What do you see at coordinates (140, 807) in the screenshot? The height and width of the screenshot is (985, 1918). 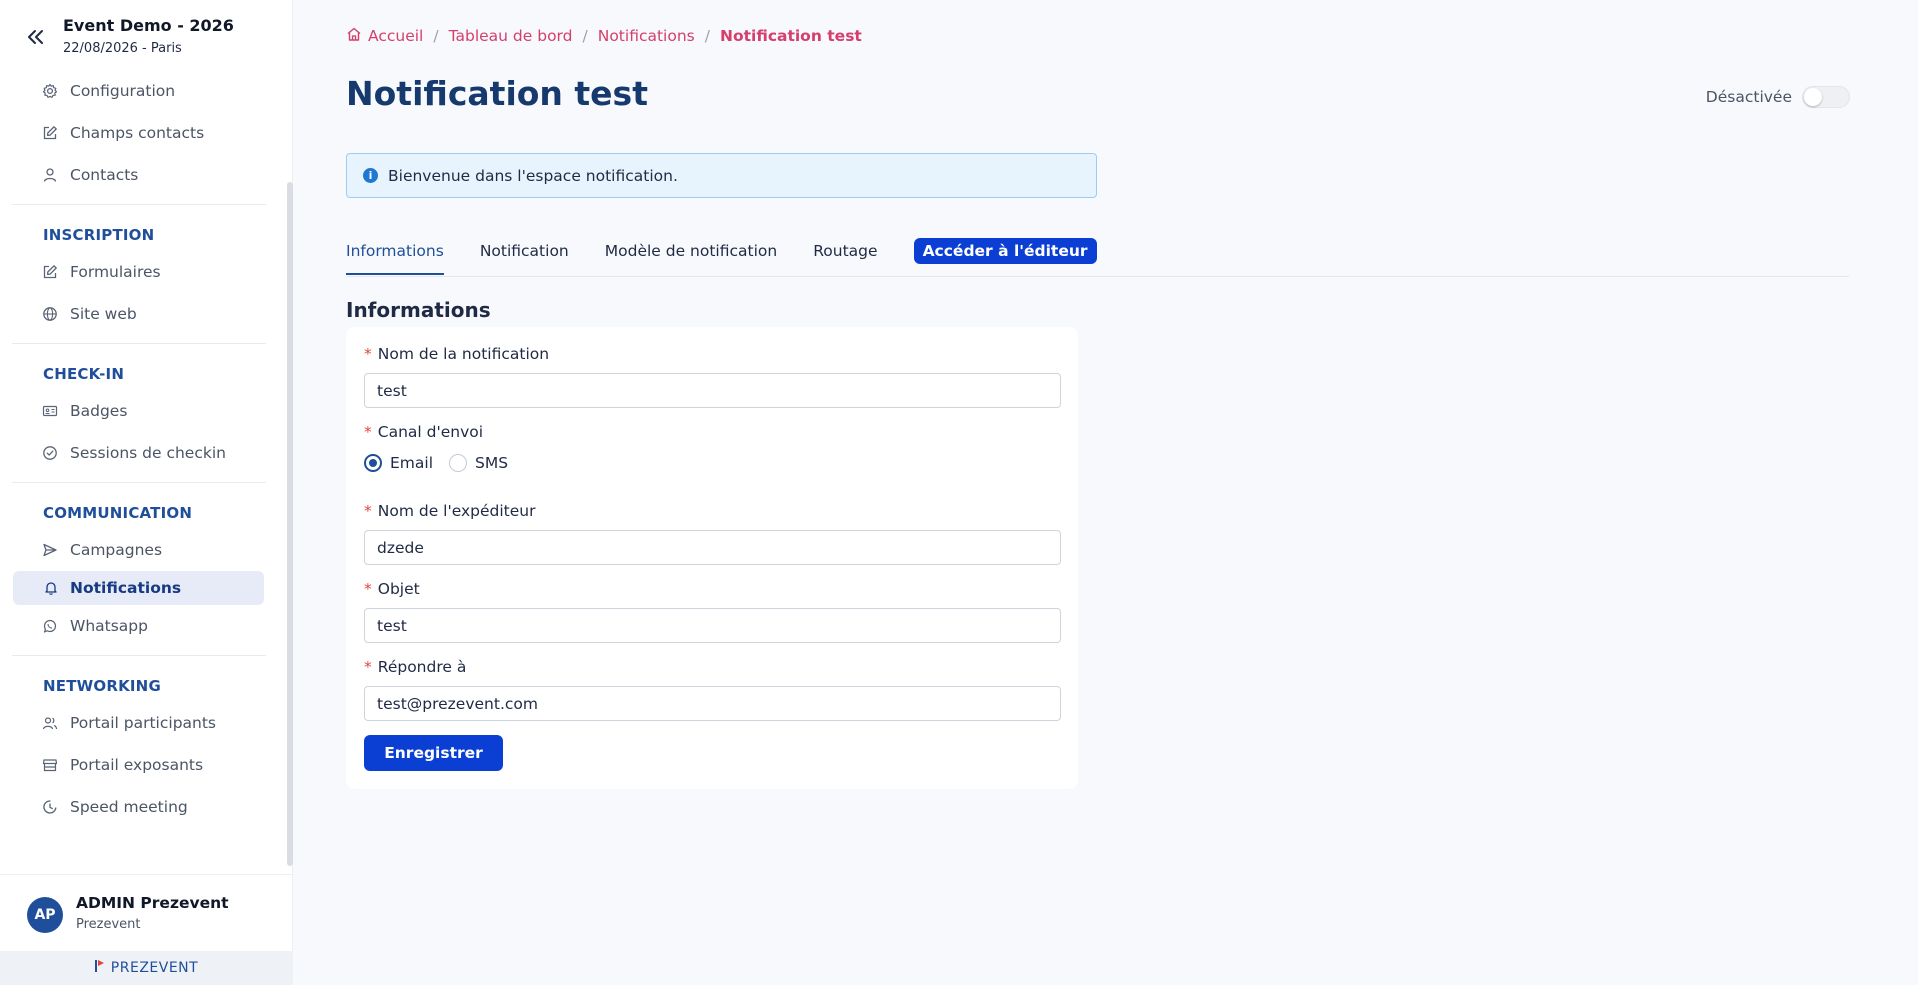 I see `sidebar-item-speed-meeting: Speed meeting` at bounding box center [140, 807].